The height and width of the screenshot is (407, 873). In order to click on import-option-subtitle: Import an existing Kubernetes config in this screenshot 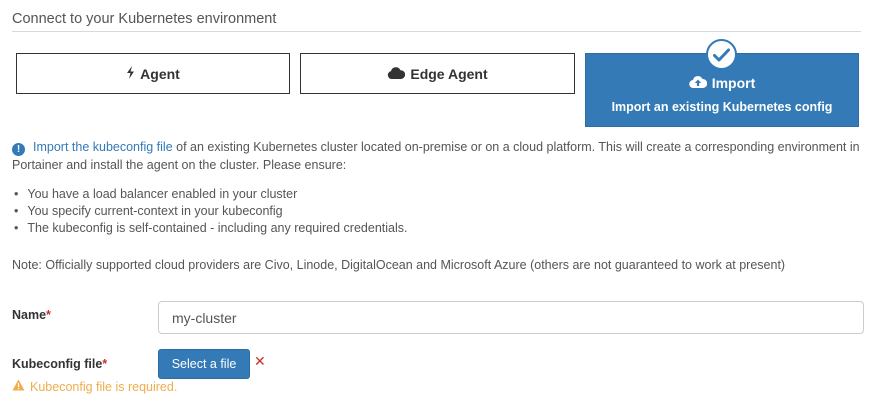, I will do `click(722, 106)`.